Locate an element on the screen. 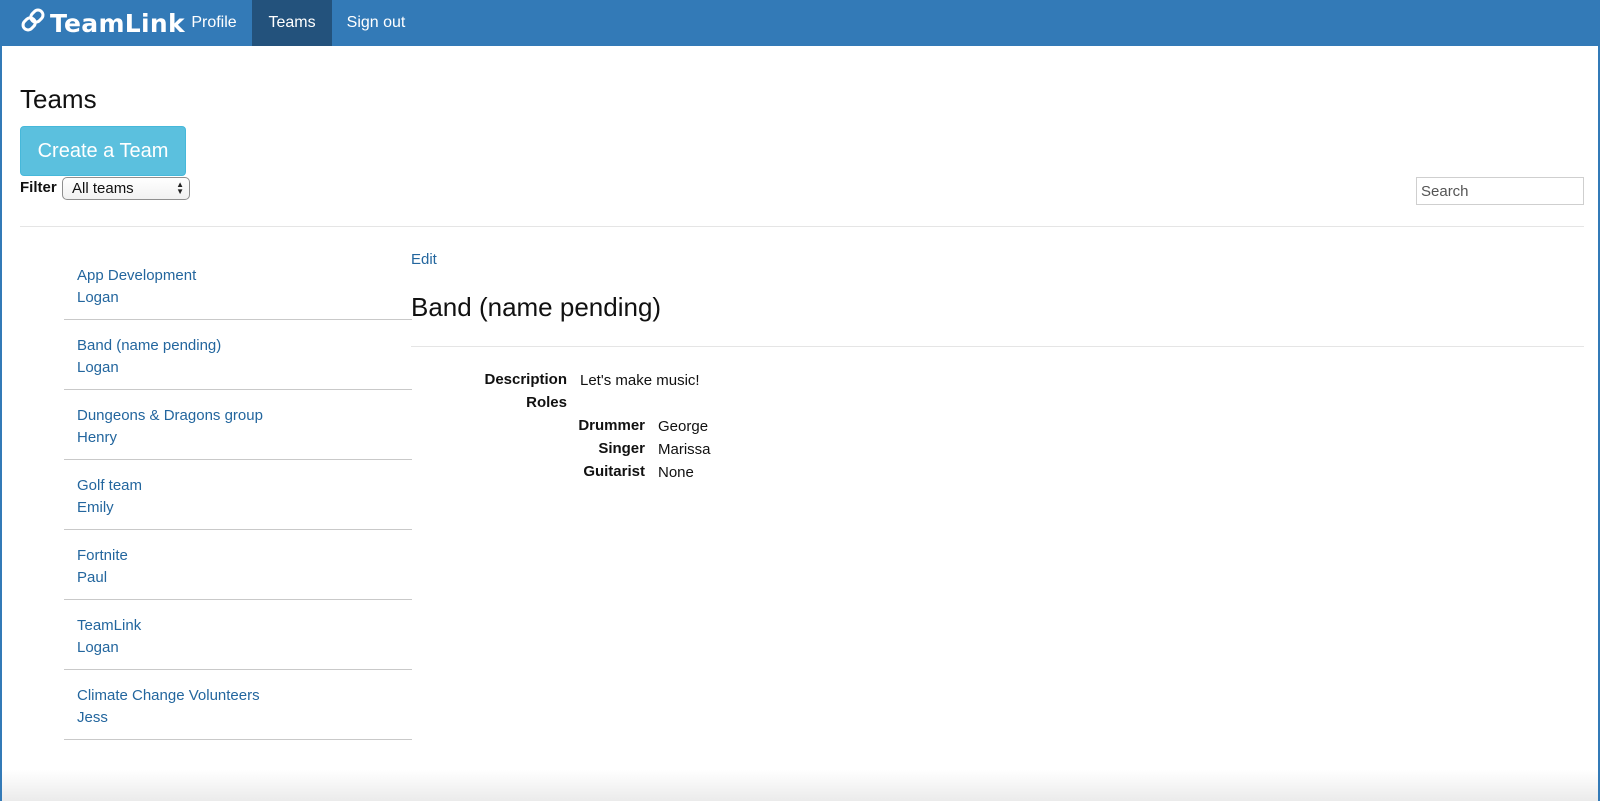 This screenshot has width=1600, height=801. filter-selected-value: All teams is located at coordinates (103, 188).